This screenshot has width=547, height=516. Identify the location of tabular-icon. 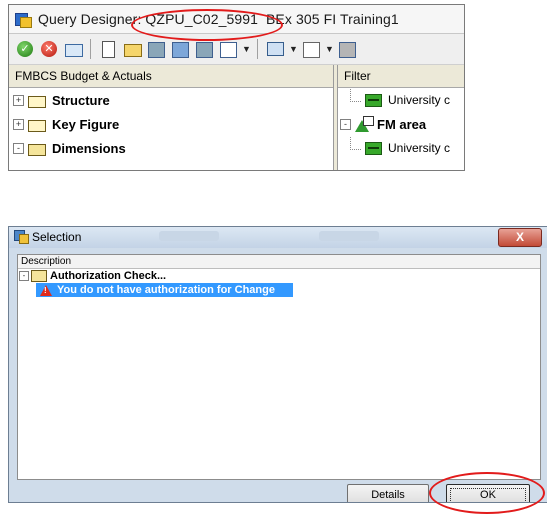
(228, 49).